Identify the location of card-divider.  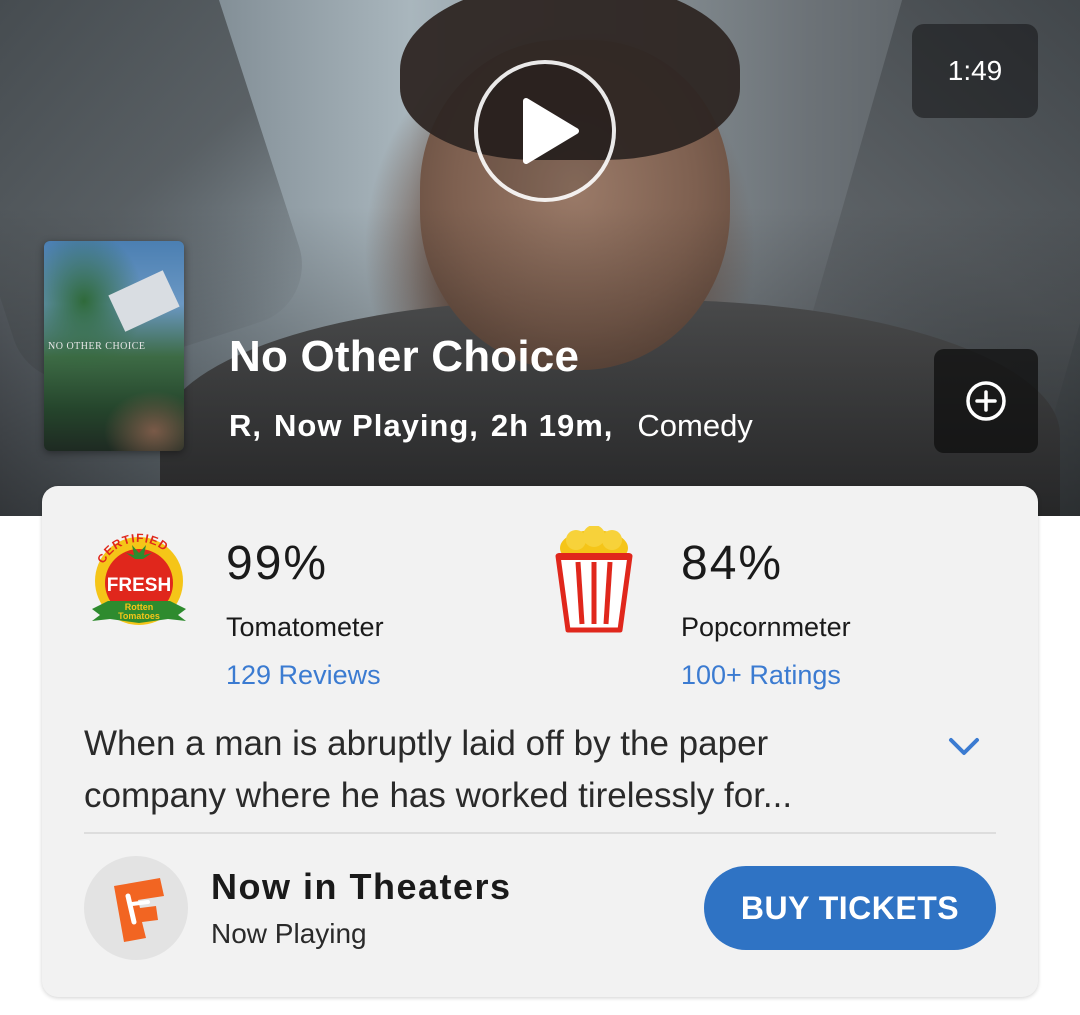
(540, 833).